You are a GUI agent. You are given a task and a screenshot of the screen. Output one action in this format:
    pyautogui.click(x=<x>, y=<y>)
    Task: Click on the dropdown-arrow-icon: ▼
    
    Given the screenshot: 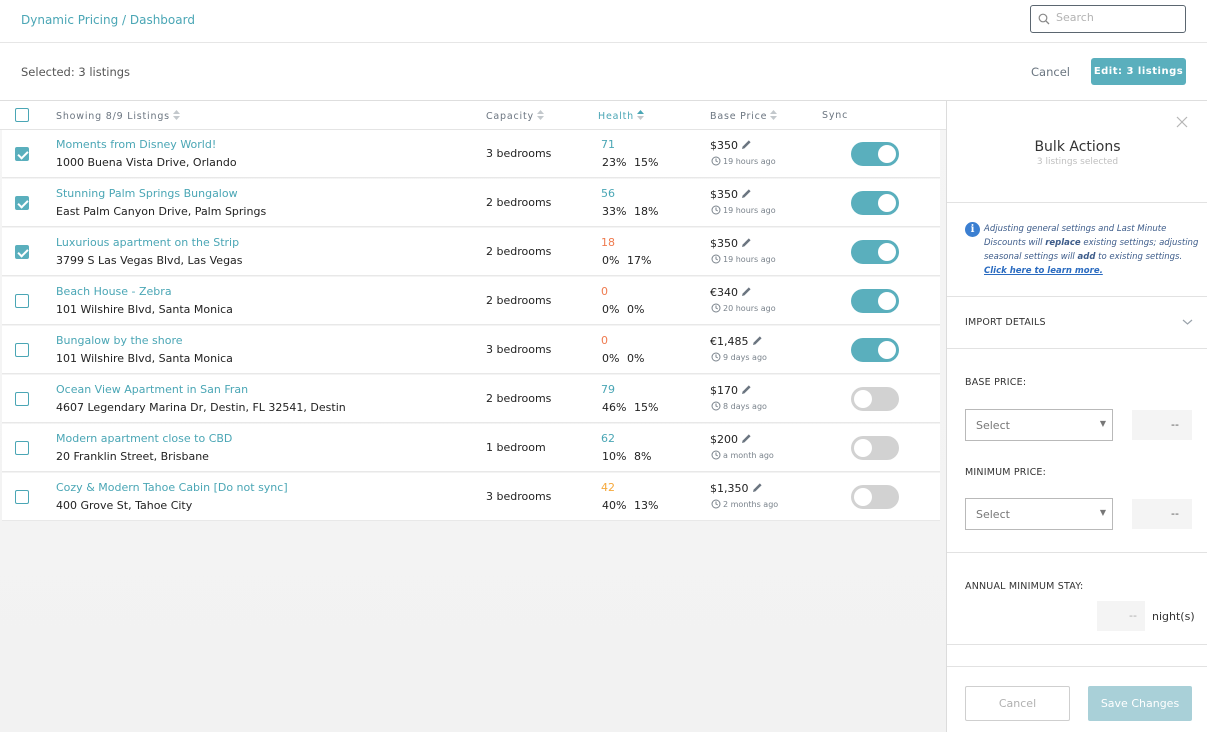 What is the action you would take?
    pyautogui.click(x=1102, y=423)
    